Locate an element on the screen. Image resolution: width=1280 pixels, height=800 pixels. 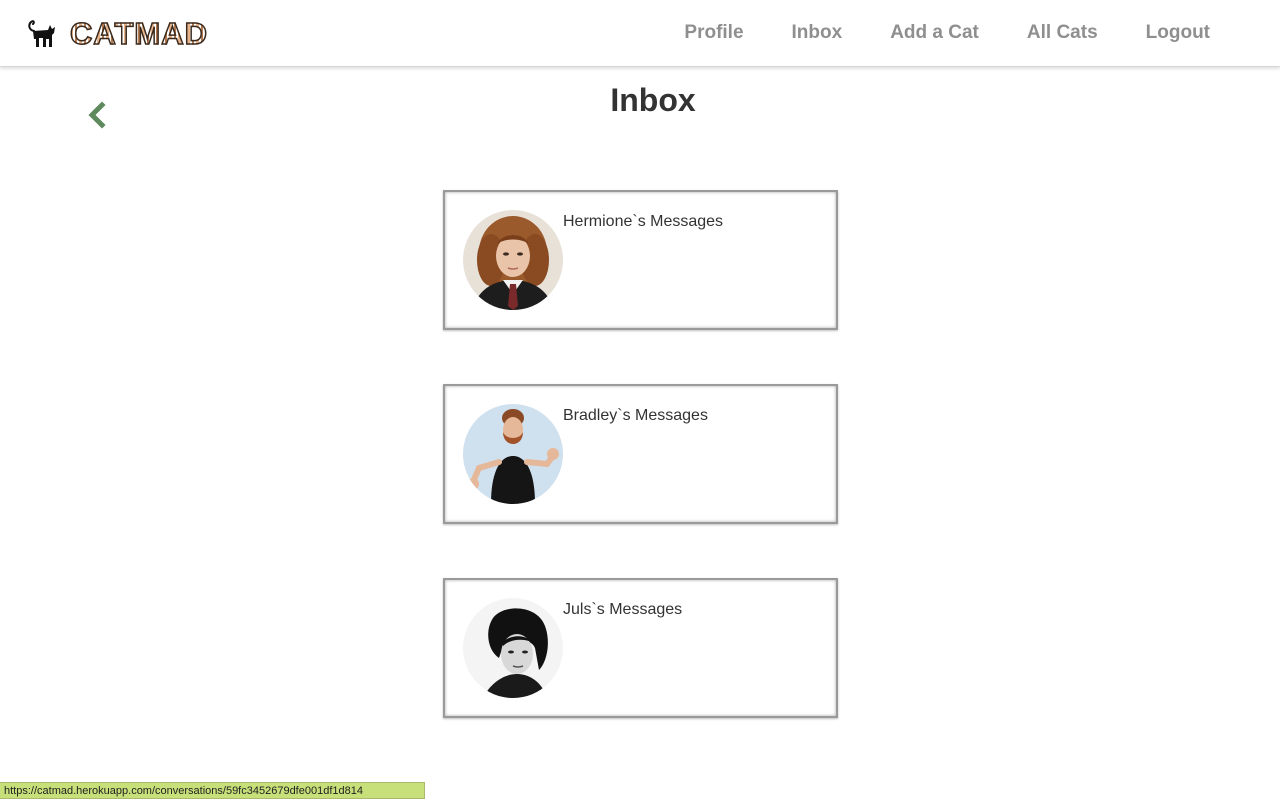
conversation-card-bradley: Bradley`s Messages is located at coordinates (640, 454).